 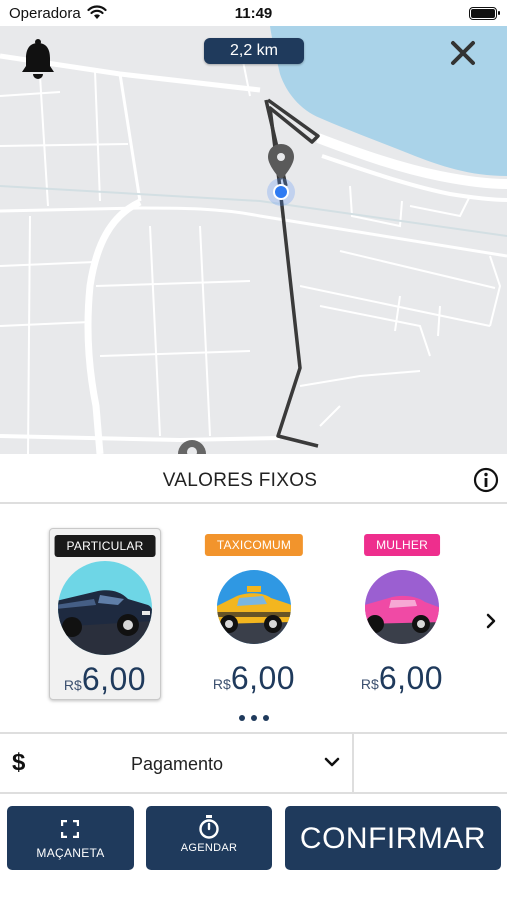 What do you see at coordinates (332, 762) in the screenshot?
I see `chevron-down-icon` at bounding box center [332, 762].